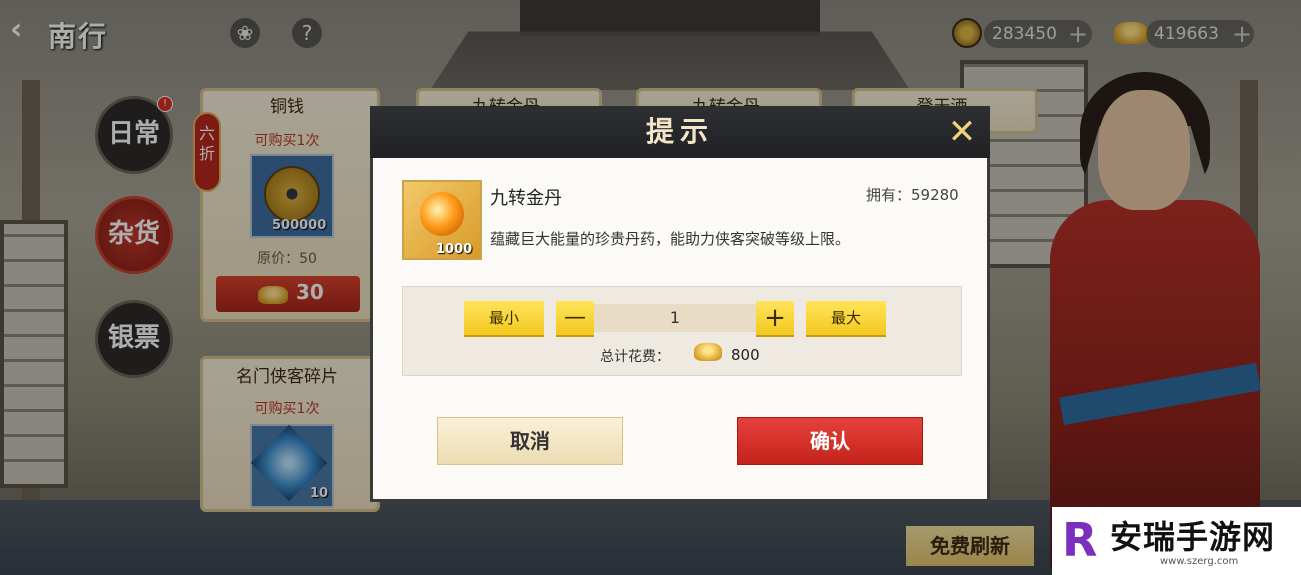  What do you see at coordinates (575, 318) in the screenshot?
I see `decrease-button: —` at bounding box center [575, 318].